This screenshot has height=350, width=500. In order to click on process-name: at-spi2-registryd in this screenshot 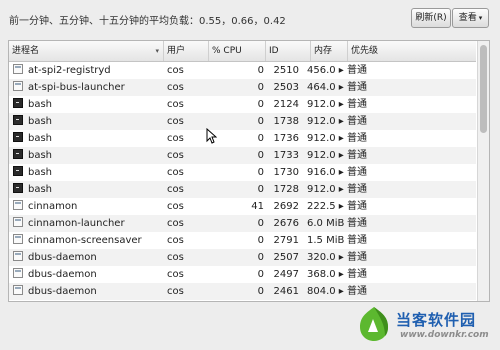, I will do `click(69, 70)`.